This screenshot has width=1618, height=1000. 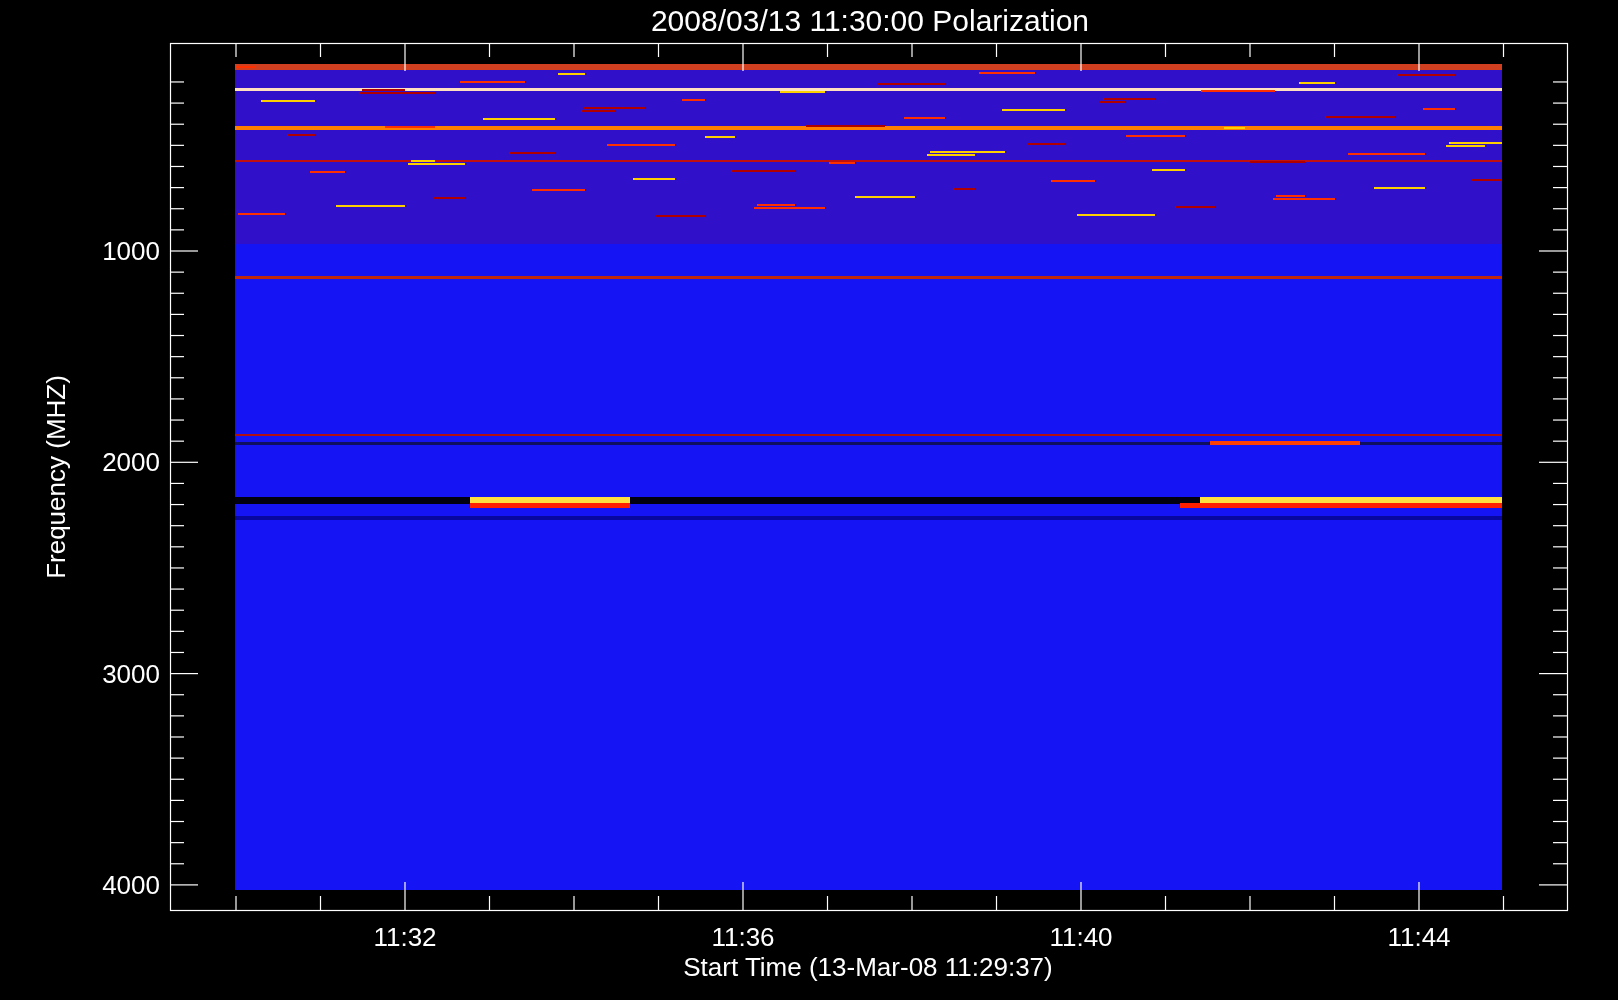 What do you see at coordinates (405, 937) in the screenshot?
I see `x-tick-label: 11:32` at bounding box center [405, 937].